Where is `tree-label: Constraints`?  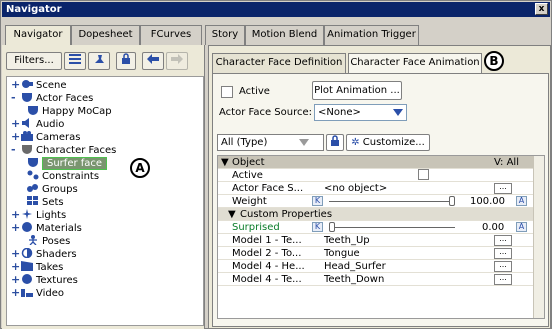 tree-label: Constraints is located at coordinates (71, 176).